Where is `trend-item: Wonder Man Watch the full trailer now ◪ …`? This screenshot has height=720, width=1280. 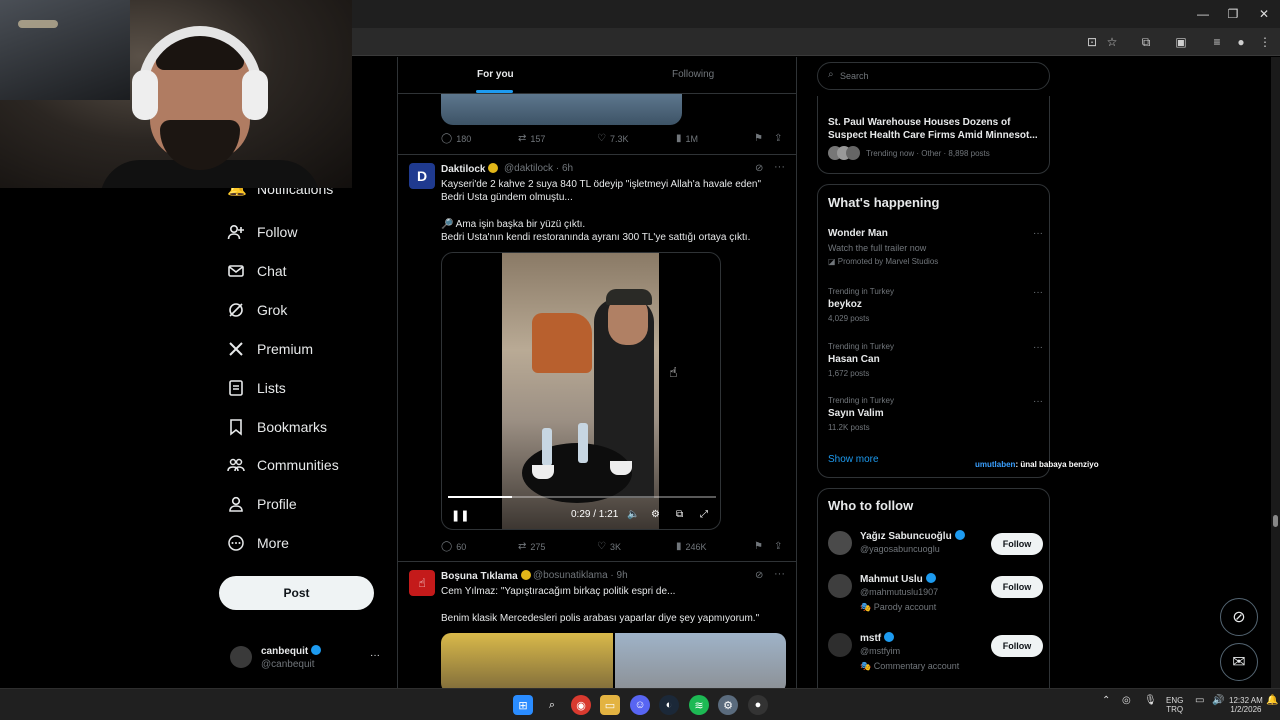 trend-item: Wonder Man Watch the full trailer now ◪ … is located at coordinates (935, 247).